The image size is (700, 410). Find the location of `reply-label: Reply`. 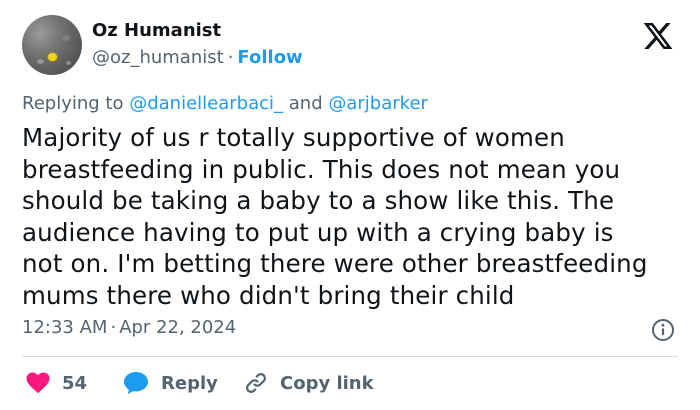

reply-label: Reply is located at coordinates (189, 383).